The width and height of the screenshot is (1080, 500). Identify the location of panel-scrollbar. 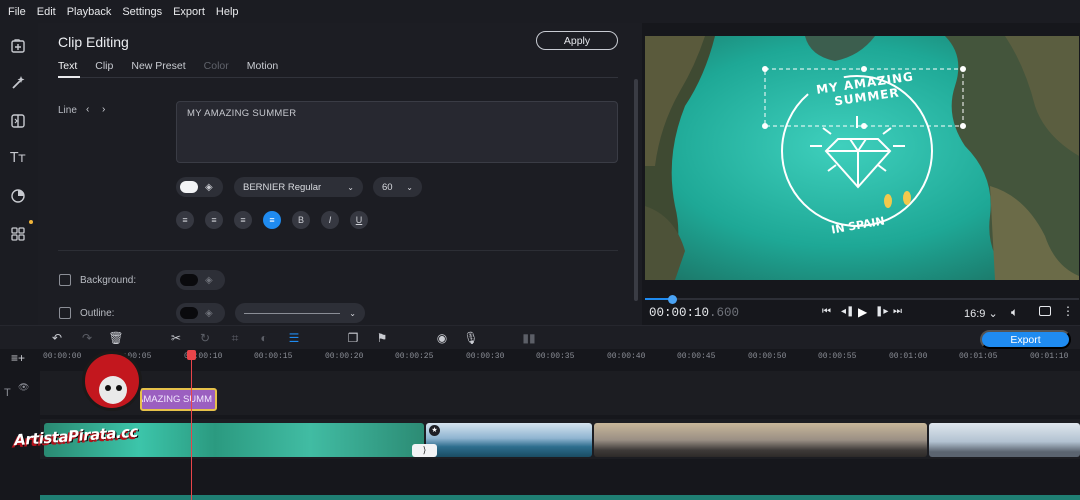
(636, 190).